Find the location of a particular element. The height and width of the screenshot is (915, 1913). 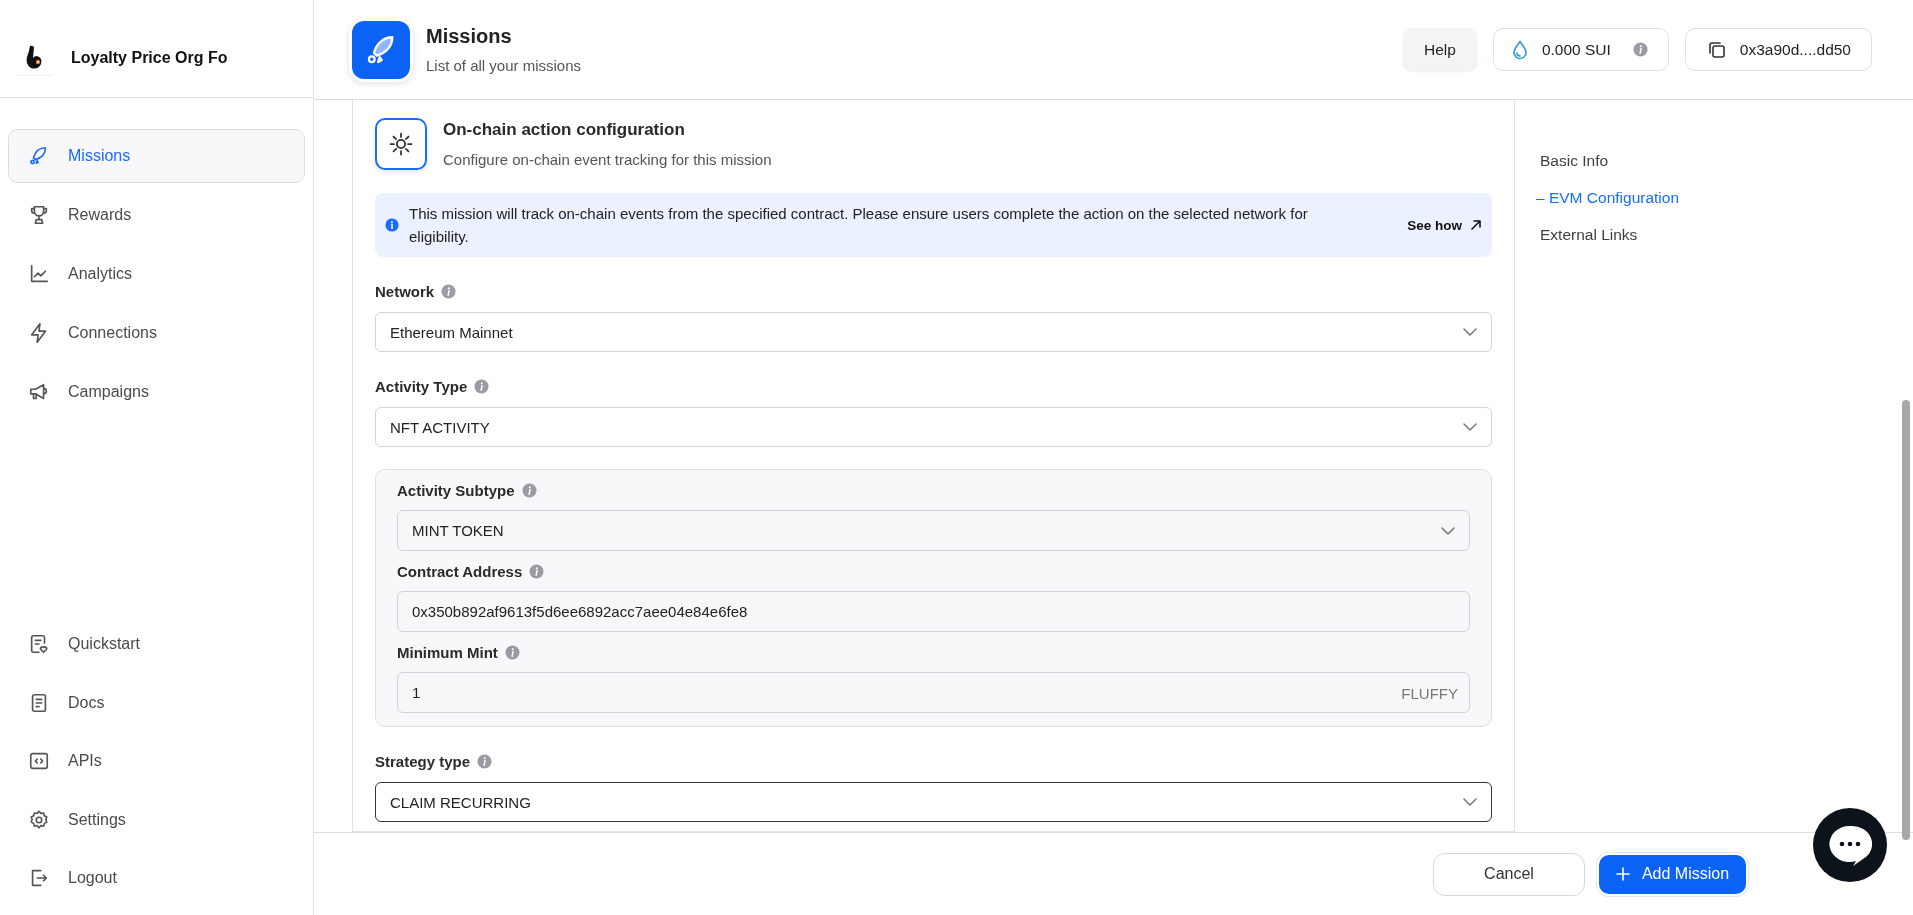

see-how-link: See how is located at coordinates (1444, 225).